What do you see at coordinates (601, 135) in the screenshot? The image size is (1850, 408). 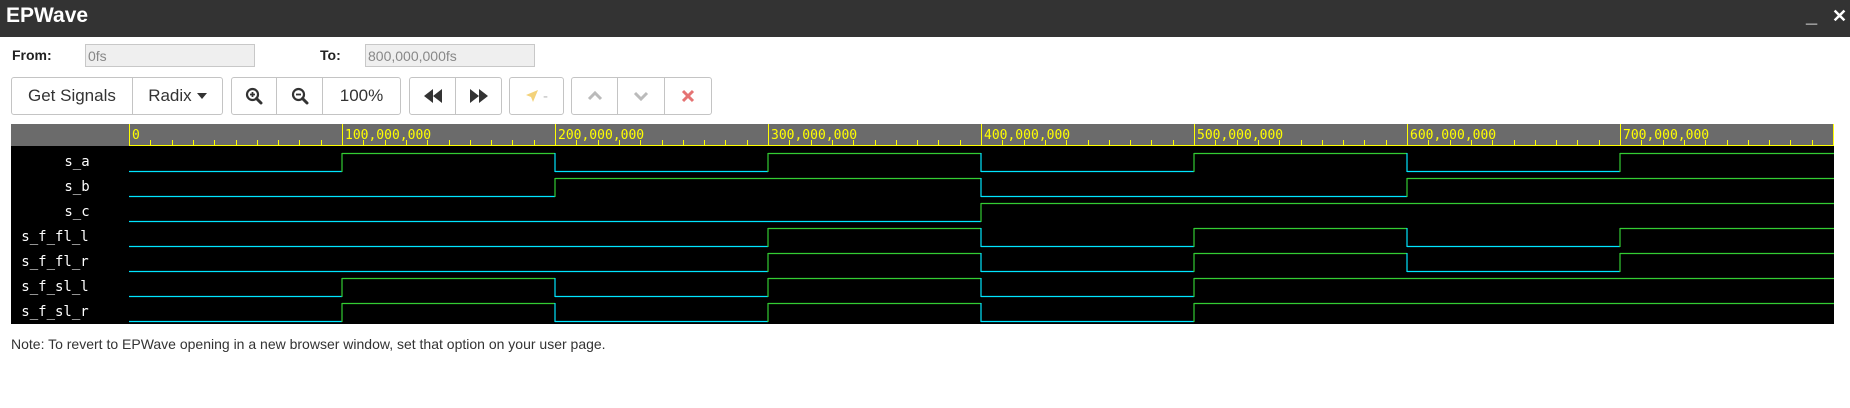 I see `ruler-tick-label: 200,000,000` at bounding box center [601, 135].